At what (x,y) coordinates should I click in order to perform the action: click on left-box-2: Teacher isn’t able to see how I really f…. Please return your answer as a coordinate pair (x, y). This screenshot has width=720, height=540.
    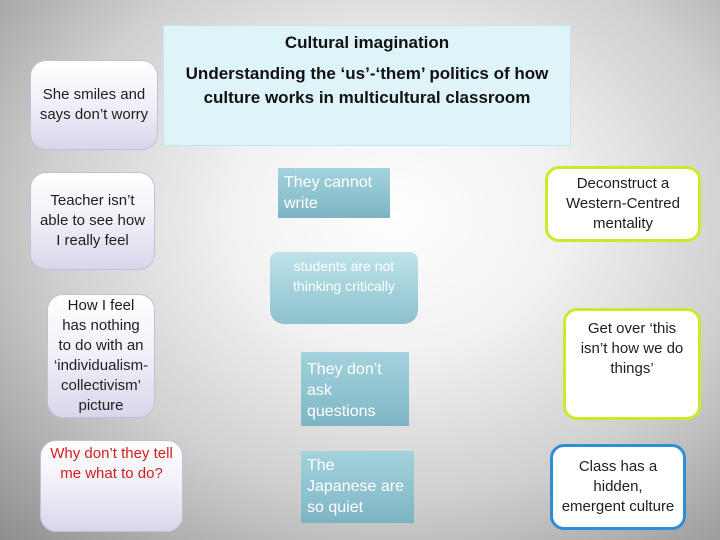
    Looking at the image, I should click on (92, 221).